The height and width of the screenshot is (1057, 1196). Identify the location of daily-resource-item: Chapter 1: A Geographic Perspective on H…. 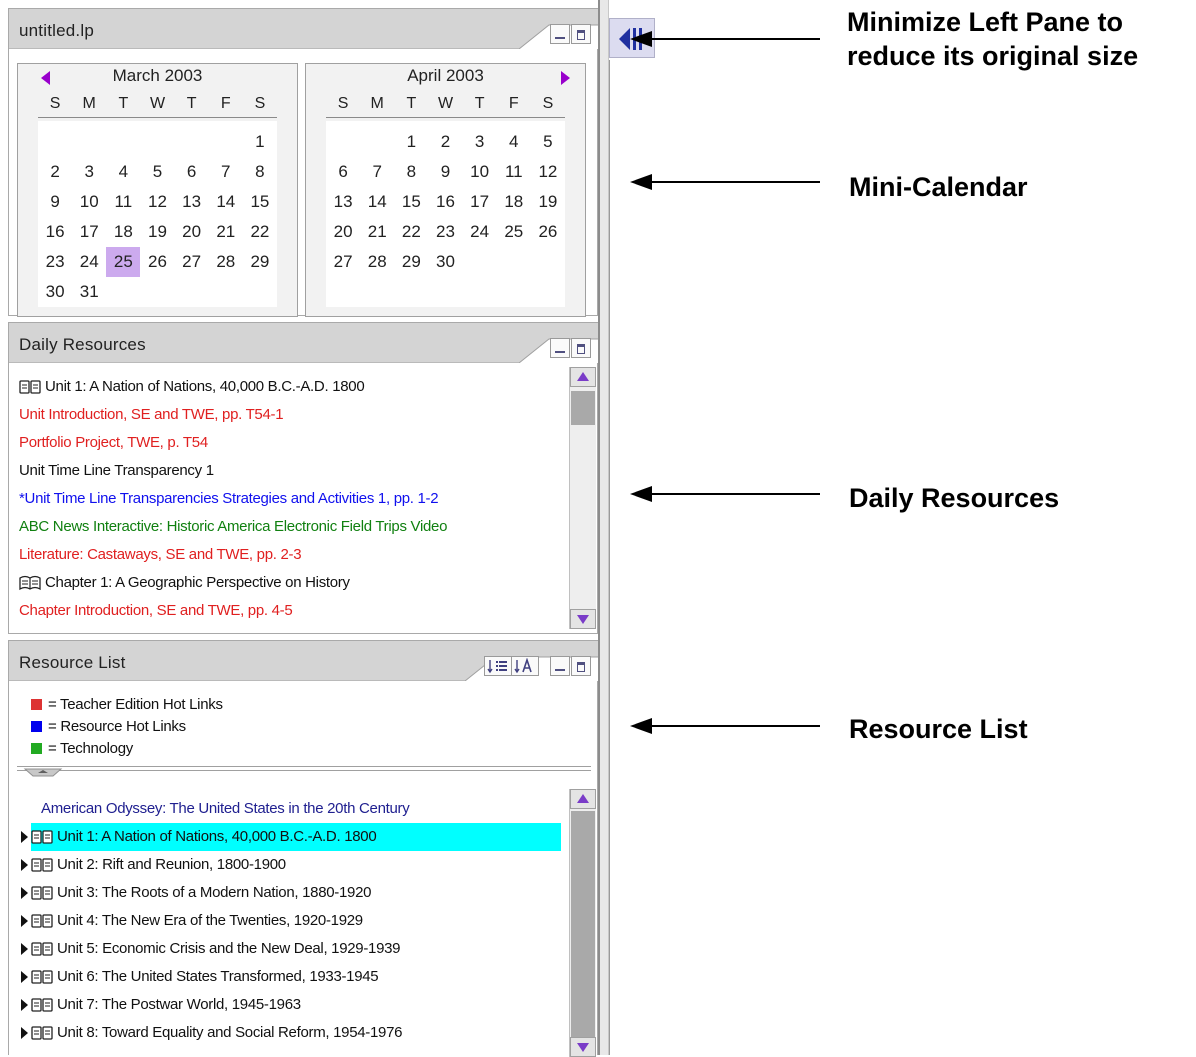
(295, 583).